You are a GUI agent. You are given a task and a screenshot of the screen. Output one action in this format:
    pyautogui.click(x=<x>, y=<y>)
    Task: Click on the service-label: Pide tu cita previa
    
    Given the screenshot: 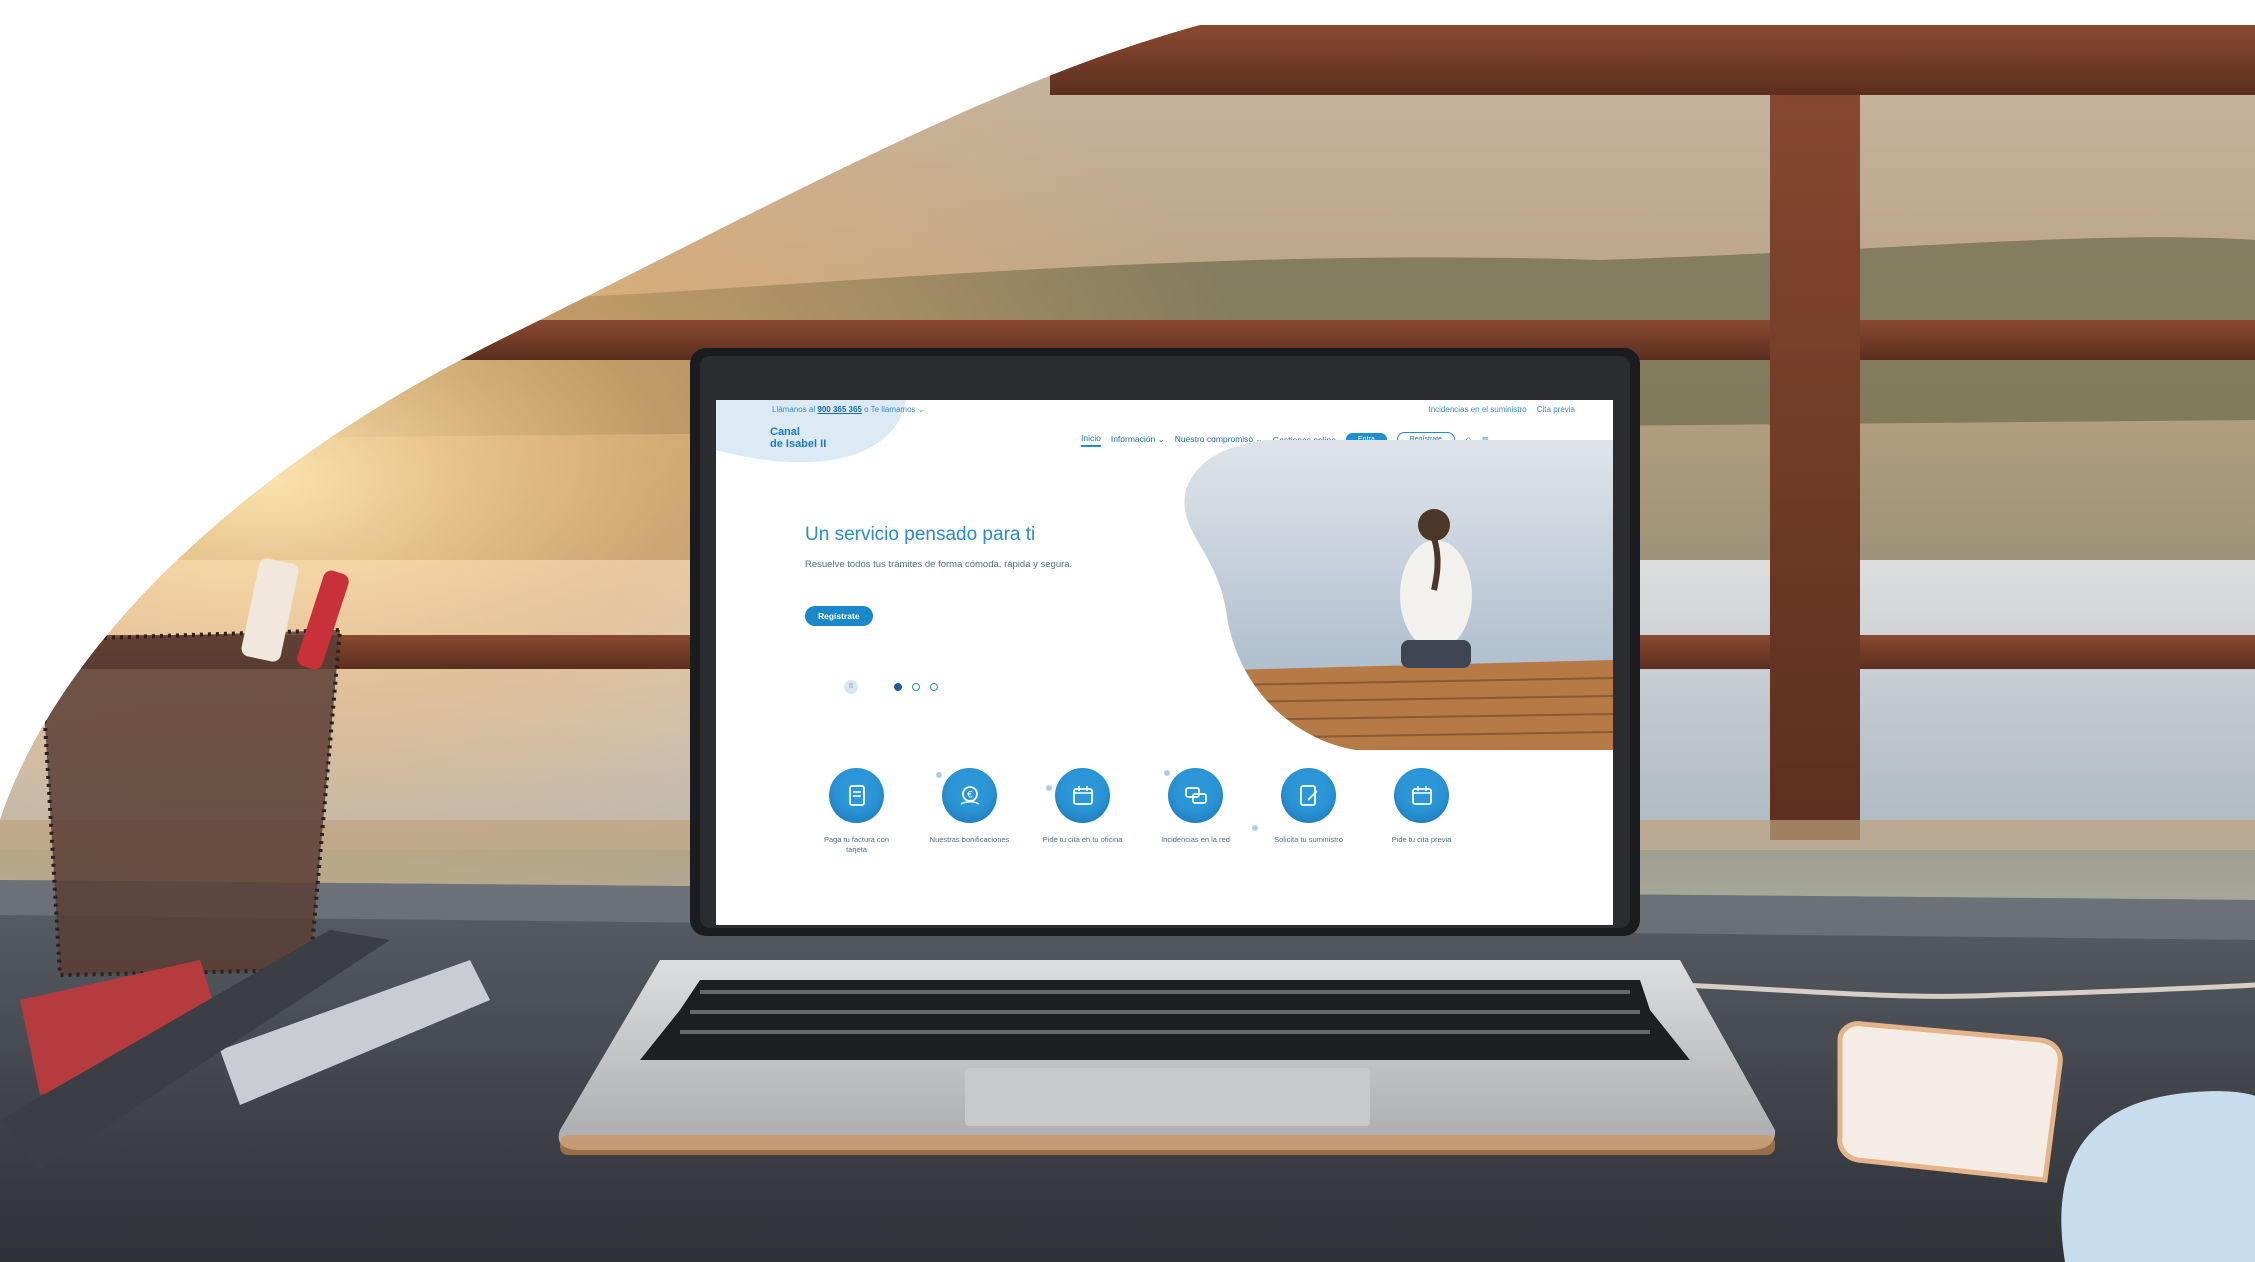 What is the action you would take?
    pyautogui.click(x=1421, y=839)
    